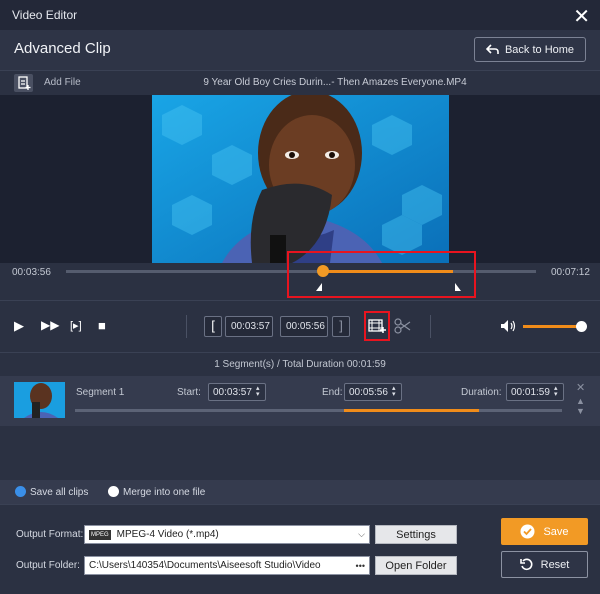 This screenshot has height=594, width=600. I want to click on reset-button: Reset, so click(544, 564).